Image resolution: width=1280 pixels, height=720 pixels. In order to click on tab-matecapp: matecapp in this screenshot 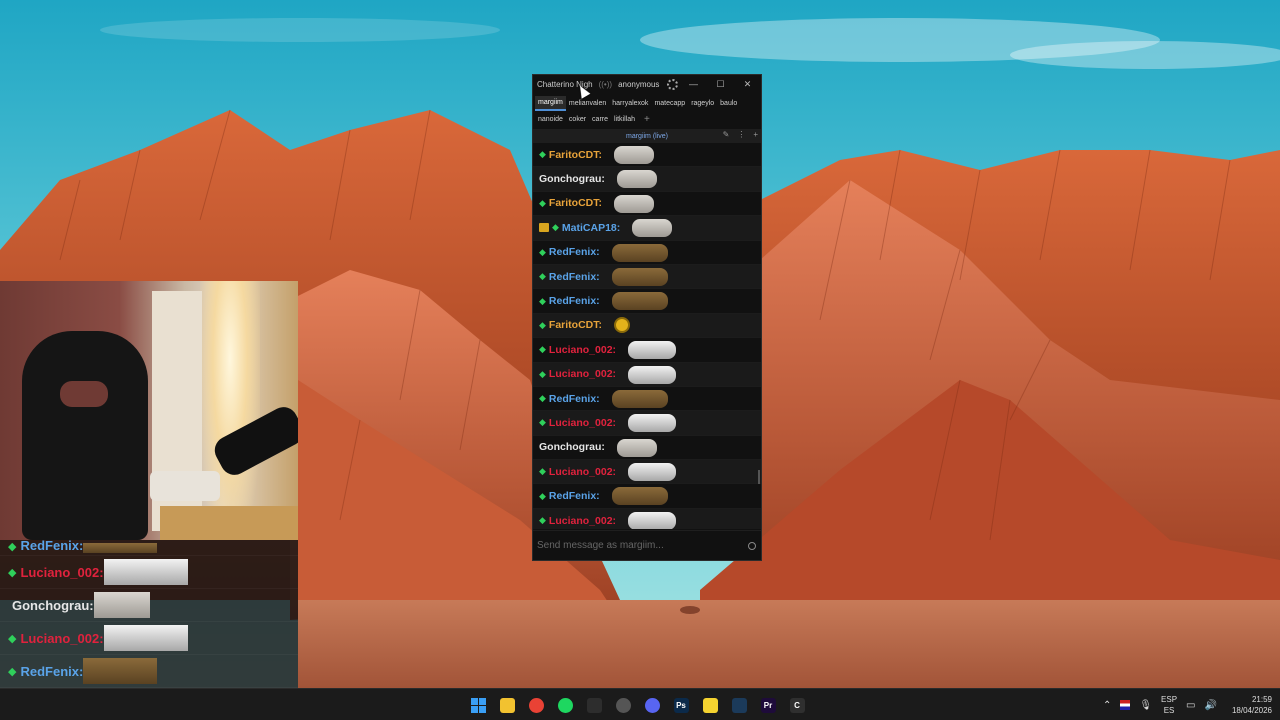, I will do `click(669, 103)`.